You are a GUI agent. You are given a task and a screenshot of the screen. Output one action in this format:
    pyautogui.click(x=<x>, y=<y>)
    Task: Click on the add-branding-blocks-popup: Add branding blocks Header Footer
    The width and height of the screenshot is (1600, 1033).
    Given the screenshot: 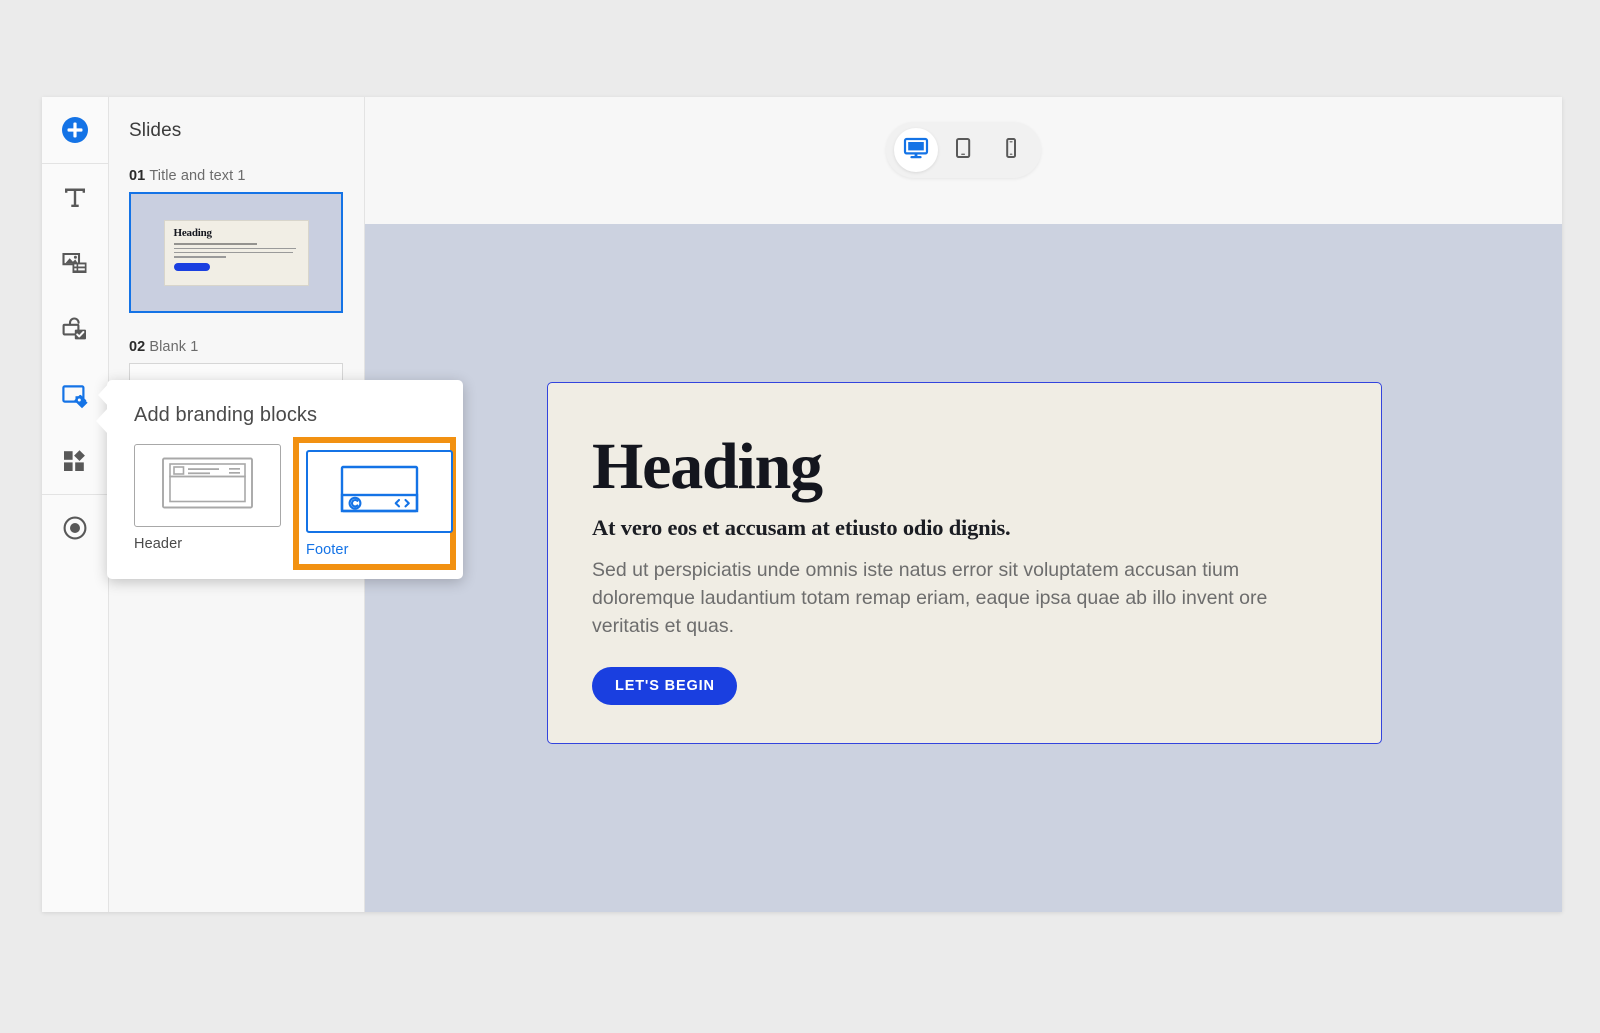 What is the action you would take?
    pyautogui.click(x=279, y=479)
    